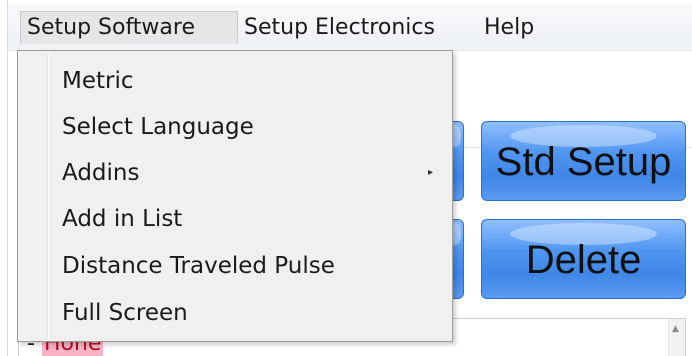  What do you see at coordinates (339, 27) in the screenshot?
I see `menu-setup-electronics: Setup Electronics` at bounding box center [339, 27].